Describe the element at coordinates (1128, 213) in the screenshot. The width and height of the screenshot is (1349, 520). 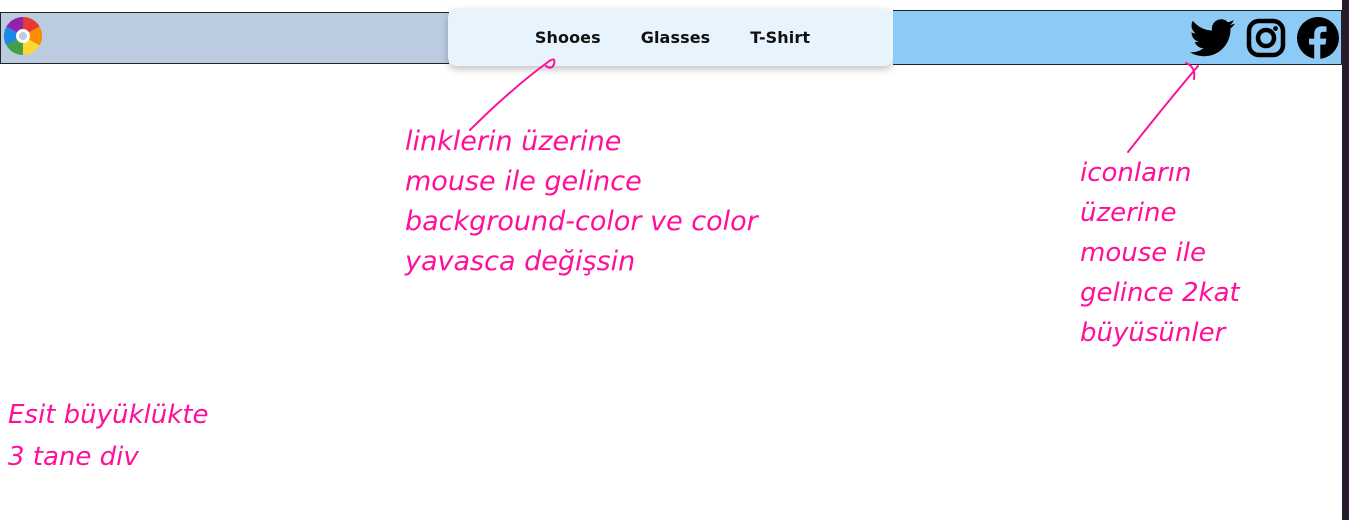
I see `note-line: üzerine` at that location.